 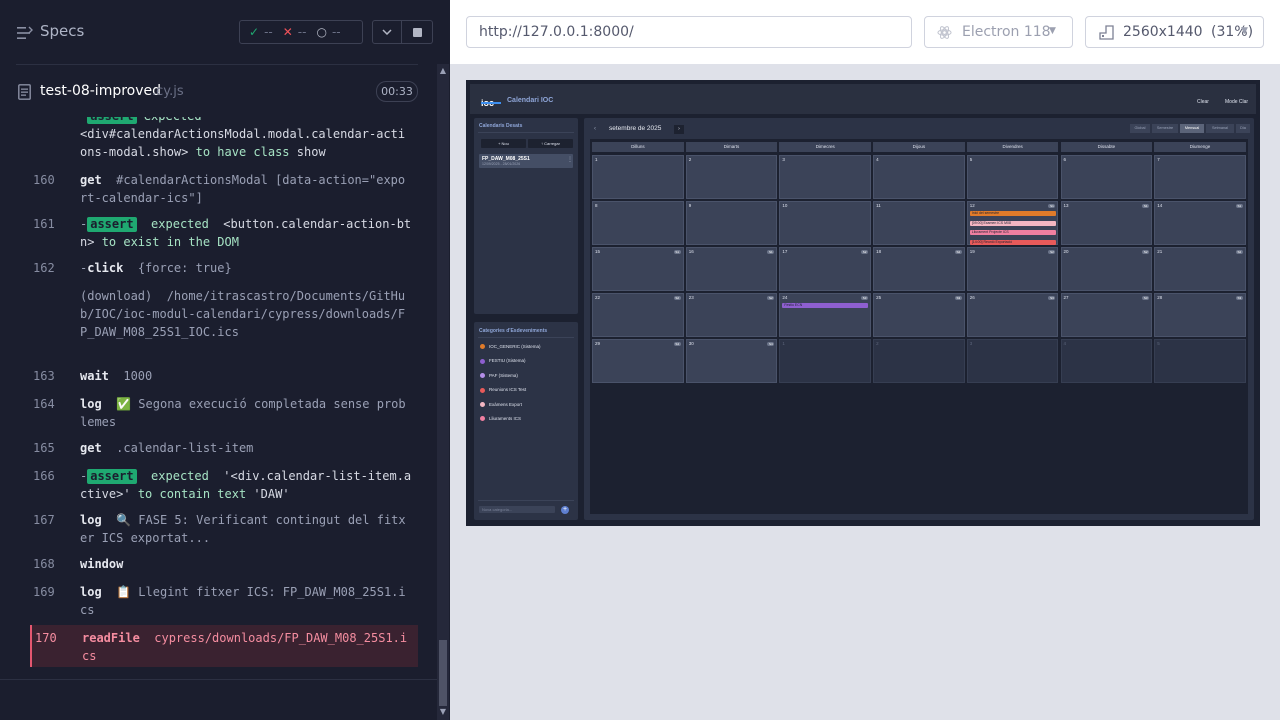 I want to click on day-number: 23, so click(x=691, y=297).